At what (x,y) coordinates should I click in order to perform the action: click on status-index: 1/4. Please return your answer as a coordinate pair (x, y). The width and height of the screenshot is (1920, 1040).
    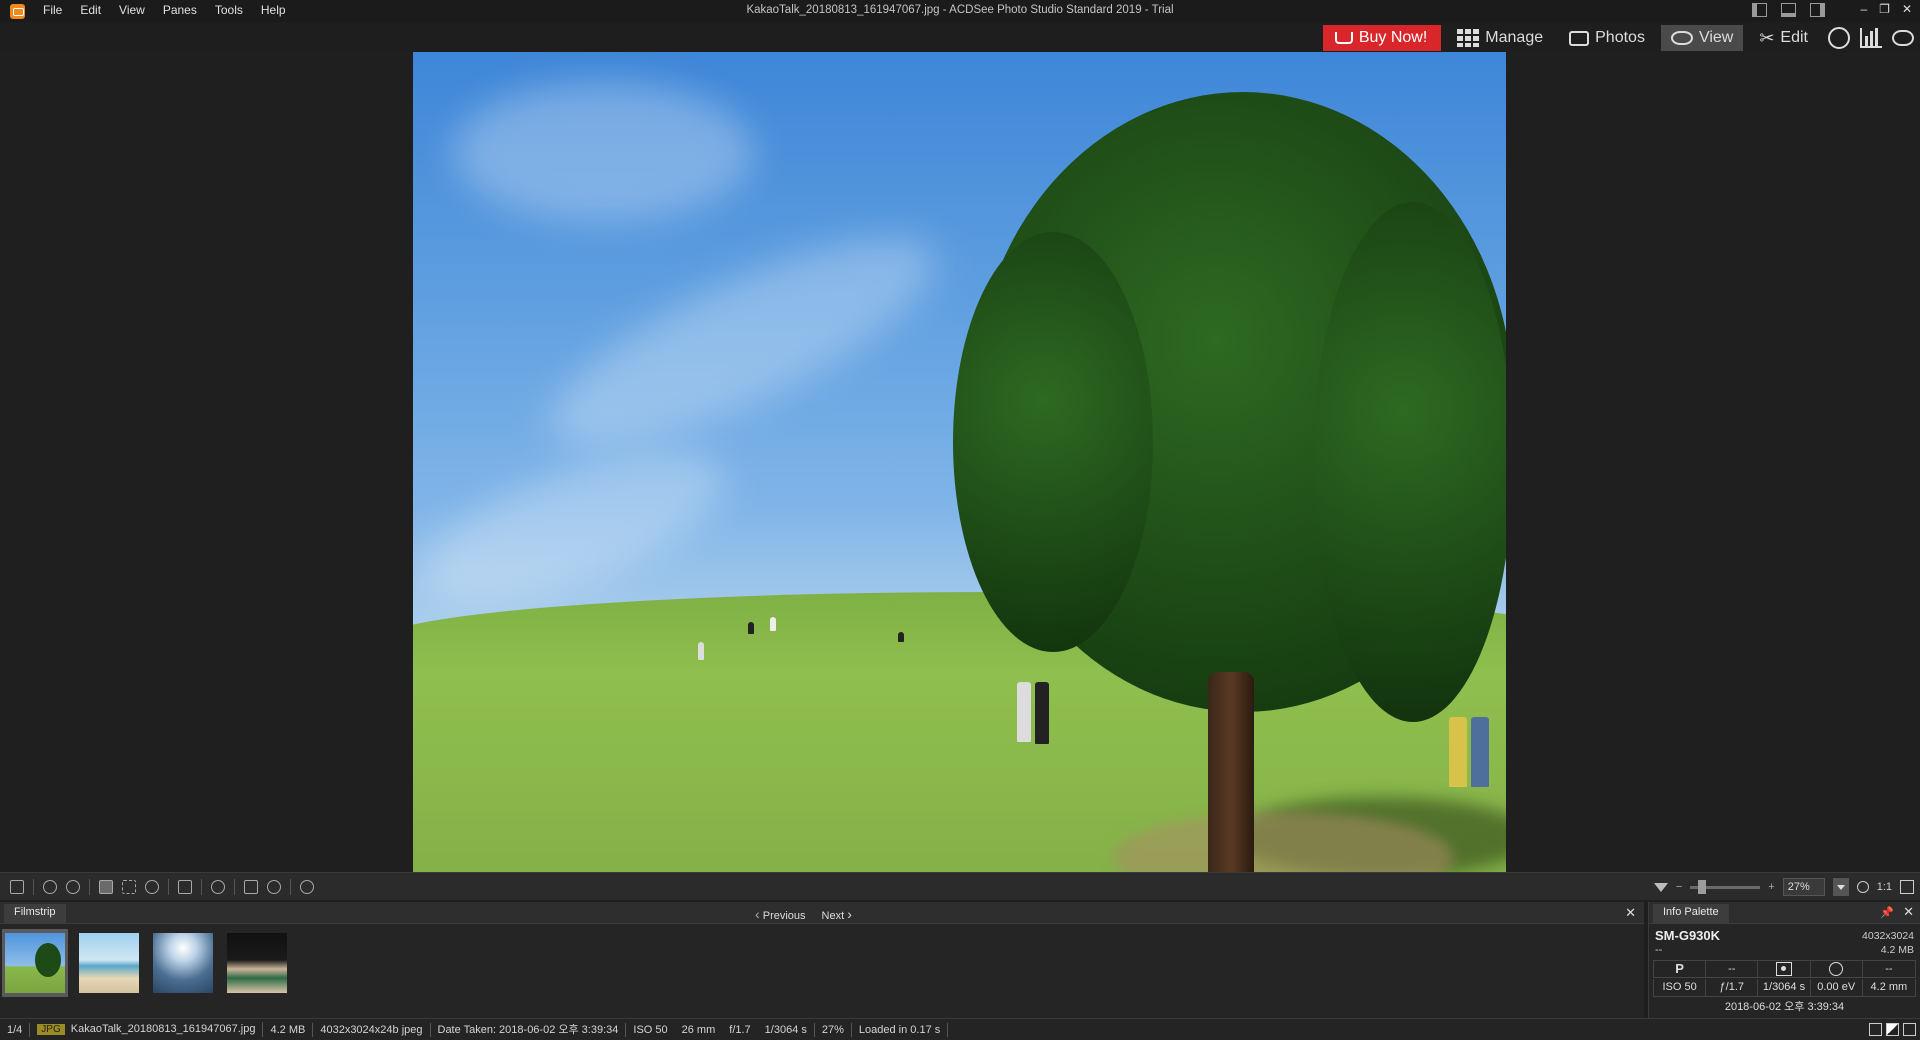
    Looking at the image, I should click on (15, 1029).